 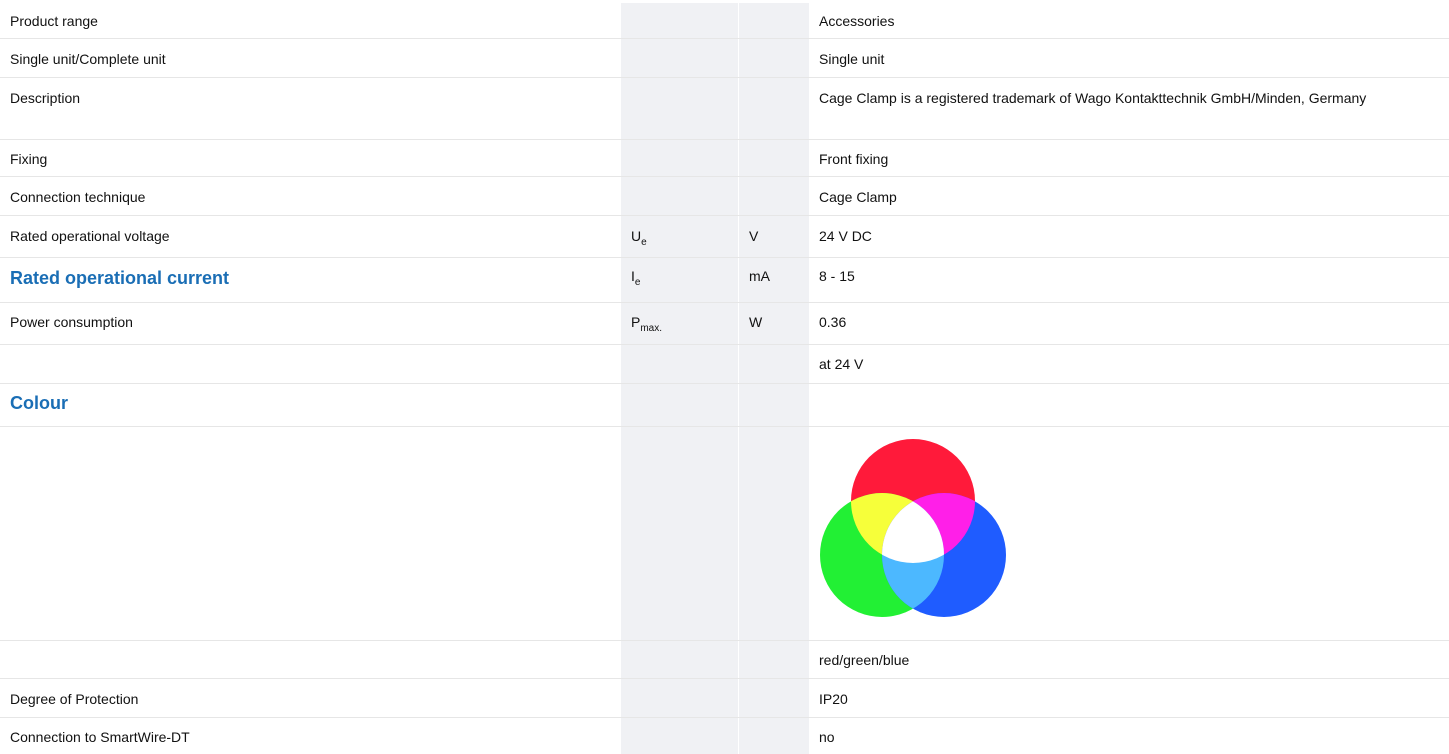 I want to click on symbol: Ie, so click(x=680, y=280).